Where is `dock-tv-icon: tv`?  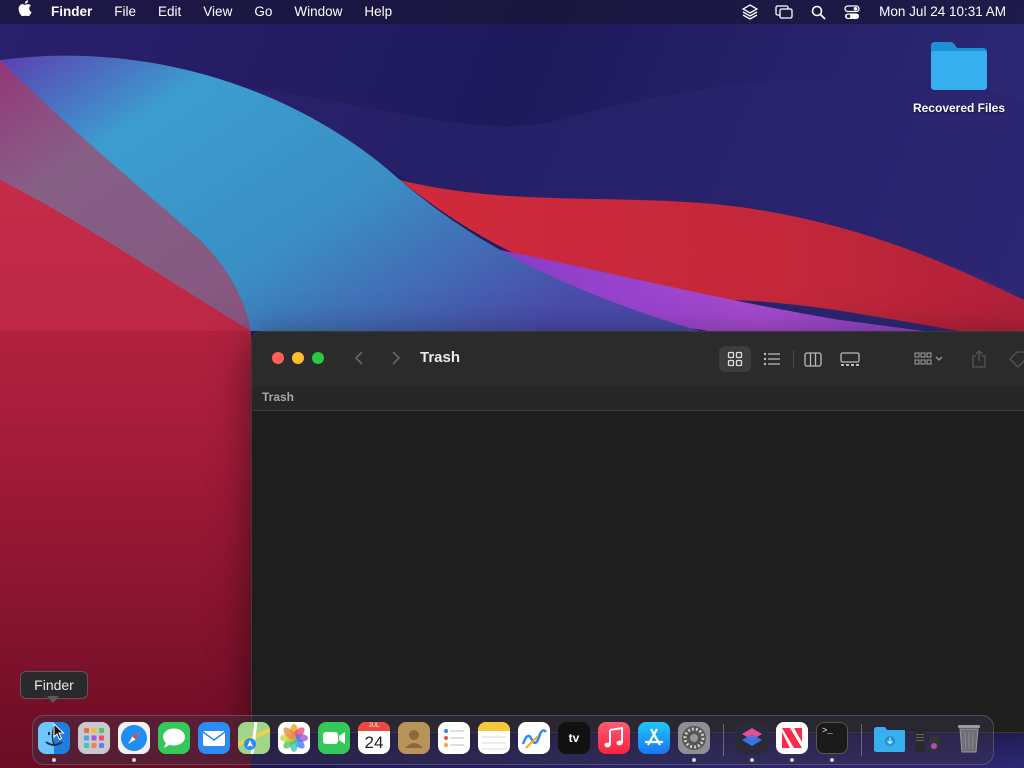 dock-tv-icon: tv is located at coordinates (574, 738).